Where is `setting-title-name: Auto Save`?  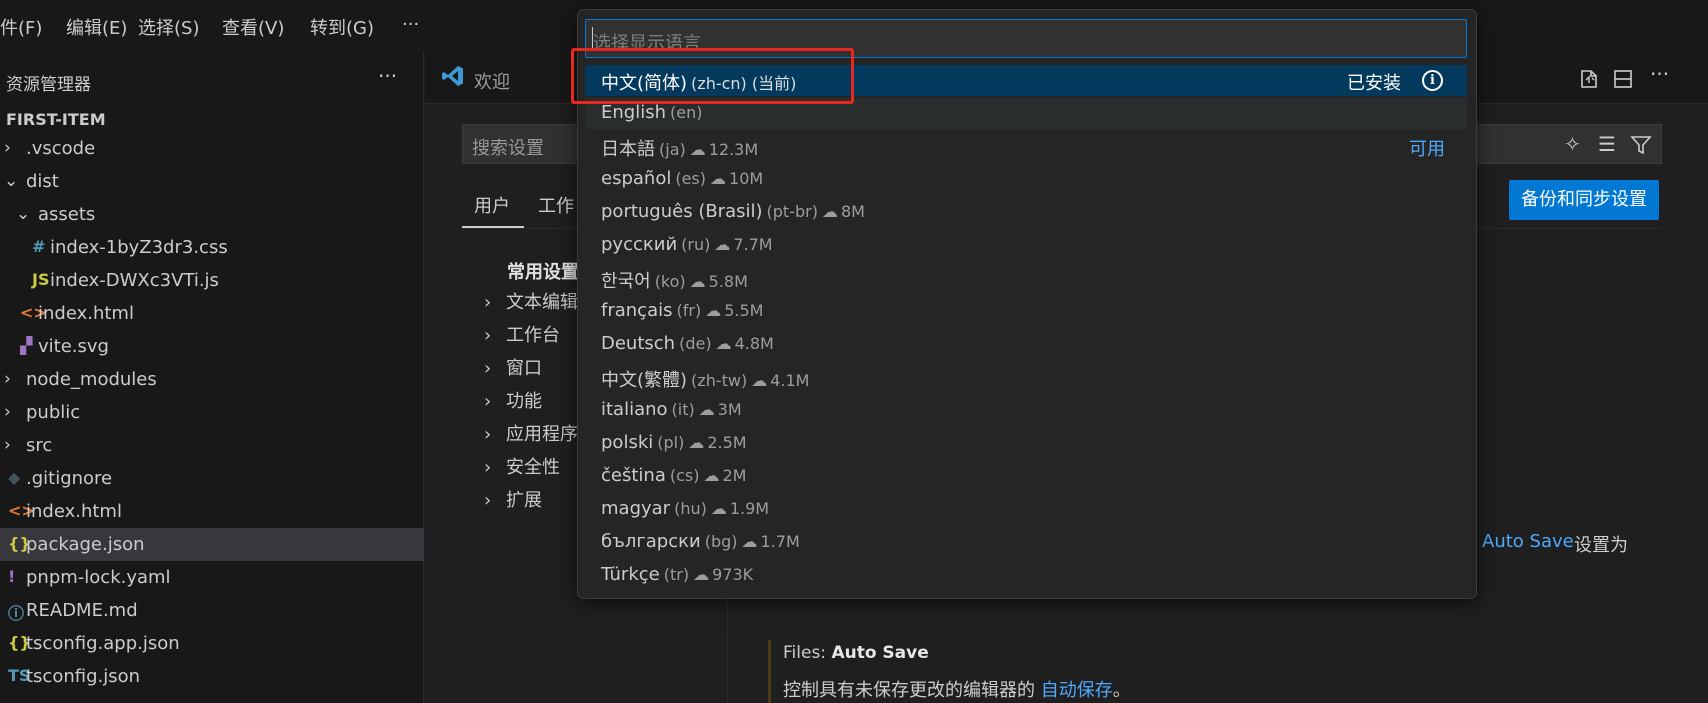
setting-title-name: Auto Save is located at coordinates (880, 653).